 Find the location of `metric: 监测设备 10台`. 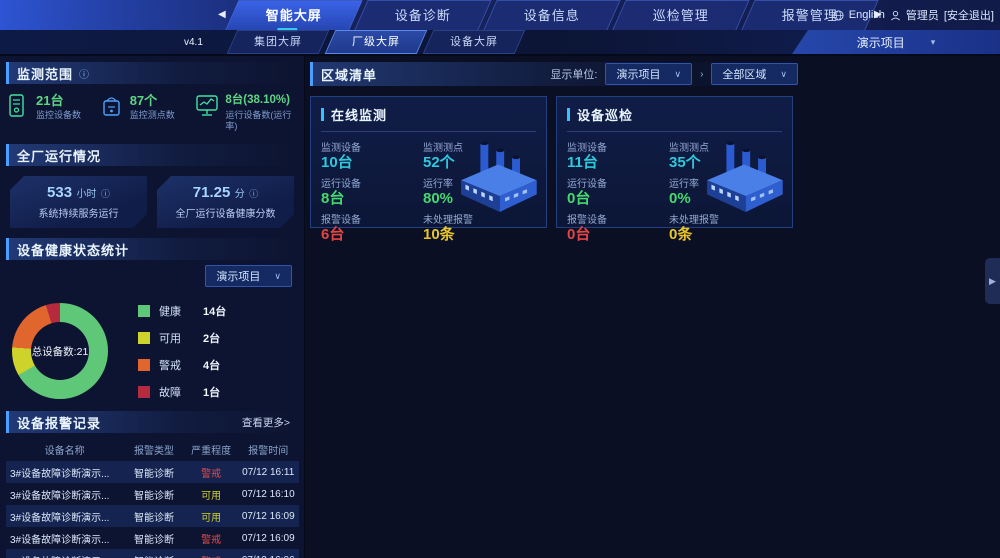

metric: 监测设备 10台 is located at coordinates (341, 157).